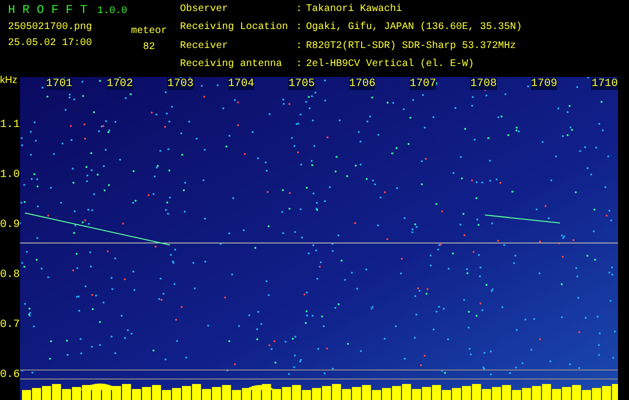 This screenshot has width=629, height=400. What do you see at coordinates (544, 84) in the screenshot?
I see `time-axis-label: 1709` at bounding box center [544, 84].